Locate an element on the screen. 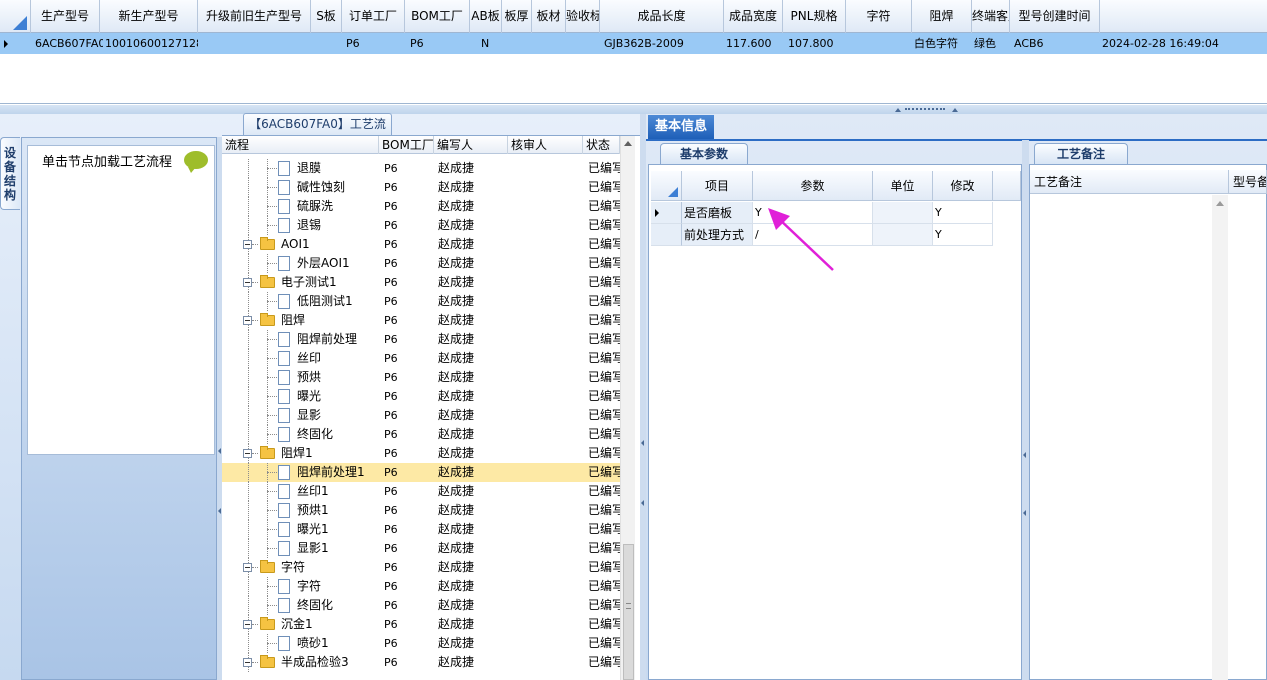 Image resolution: width=1267 pixels, height=680 pixels. grid-cell: GJB362B-2009 is located at coordinates (663, 43).